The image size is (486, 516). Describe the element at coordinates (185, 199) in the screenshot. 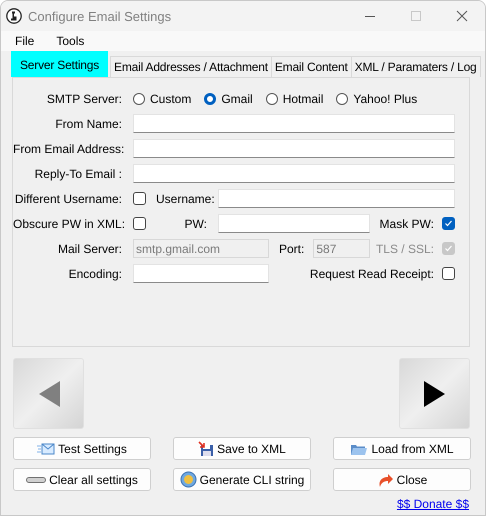

I see `field-label: Username:` at that location.